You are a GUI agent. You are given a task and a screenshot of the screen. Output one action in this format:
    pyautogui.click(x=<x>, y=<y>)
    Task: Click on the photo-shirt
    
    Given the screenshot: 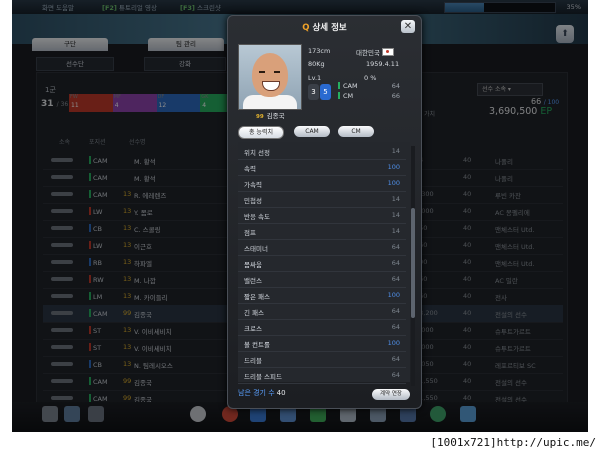 What is the action you would take?
    pyautogui.click(x=270, y=102)
    